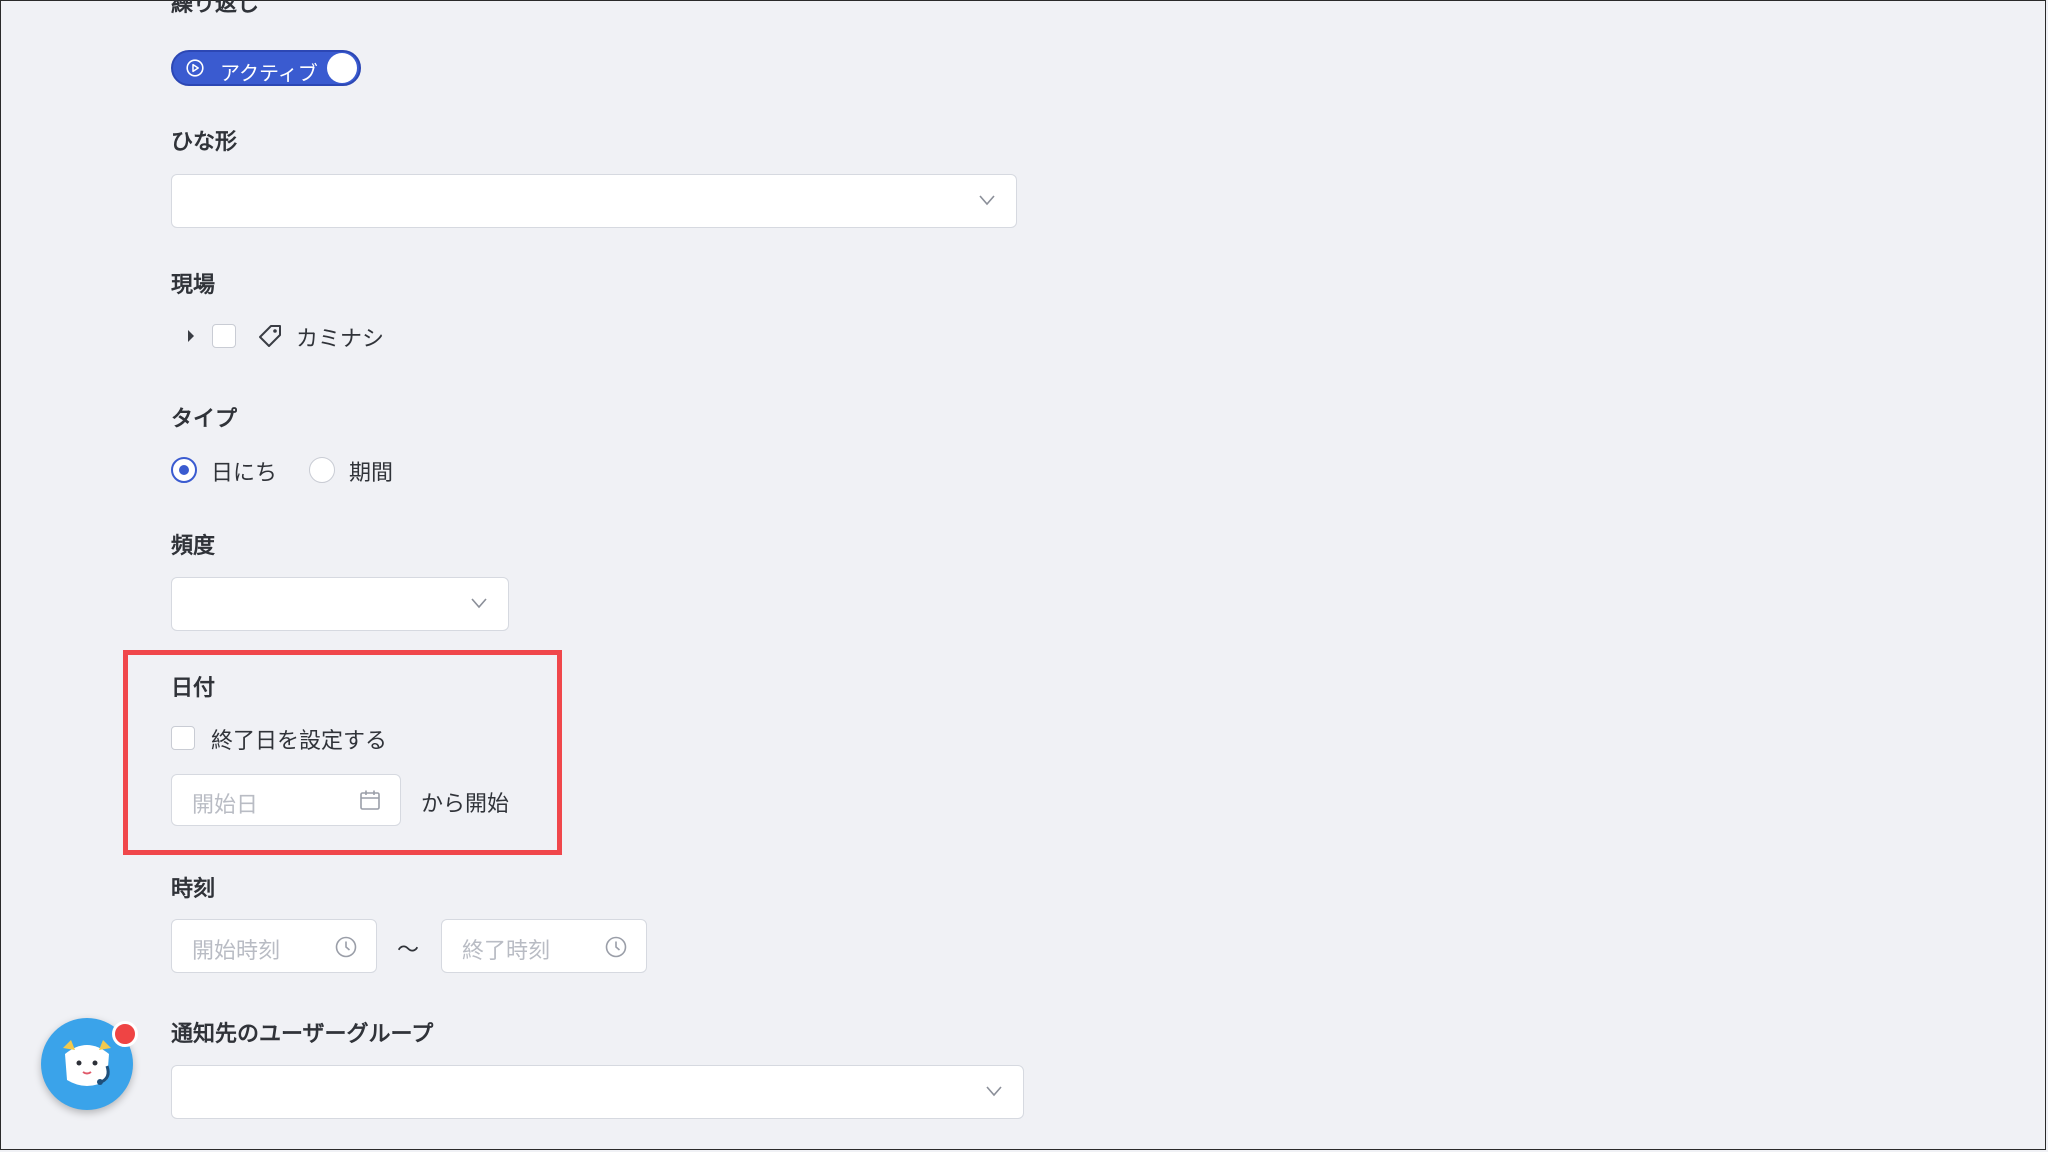  Describe the element at coordinates (465, 804) in the screenshot. I see `start-suffix: から開始` at that location.